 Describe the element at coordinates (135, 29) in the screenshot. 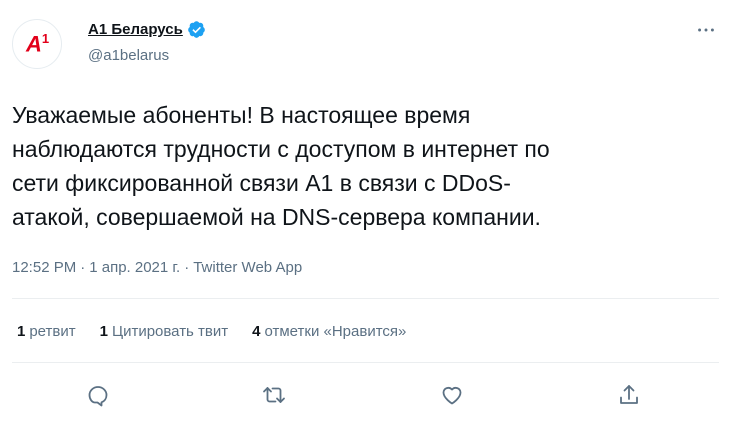

I see `display-name: A1 Беларусь` at that location.